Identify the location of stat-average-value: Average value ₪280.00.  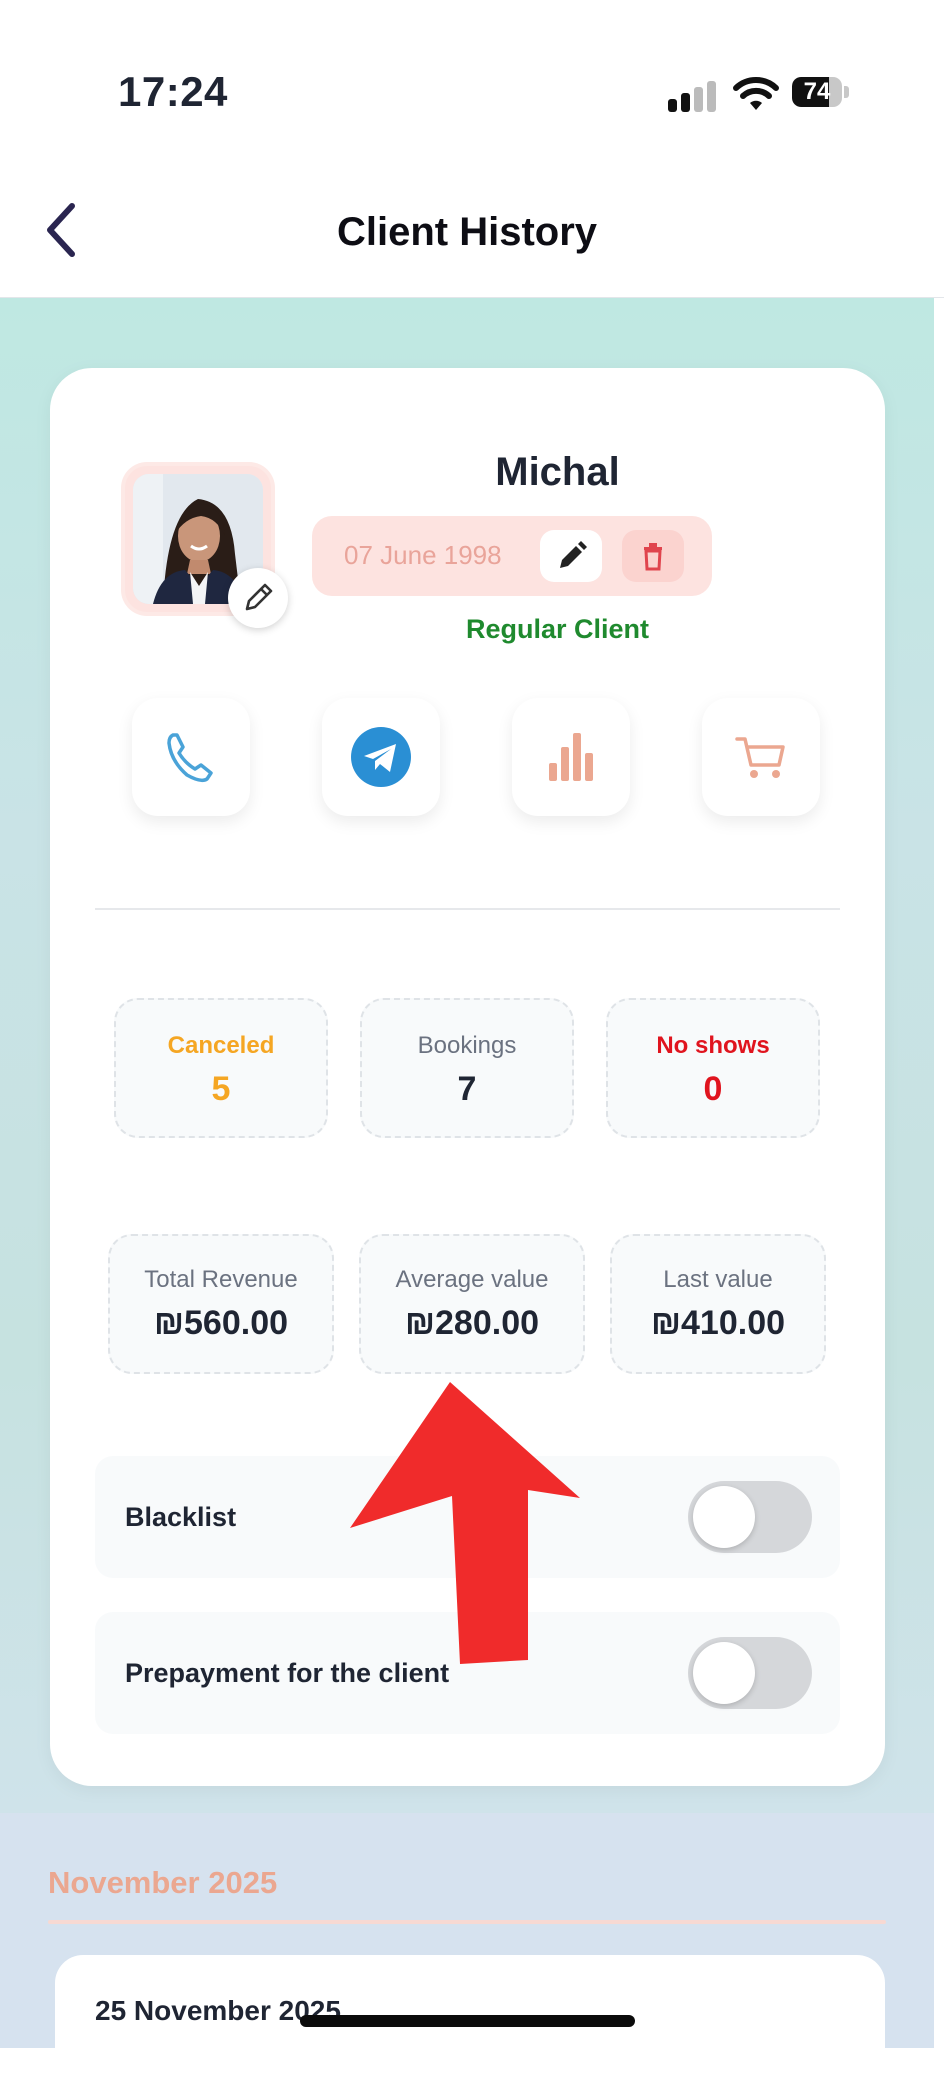
(472, 1304).